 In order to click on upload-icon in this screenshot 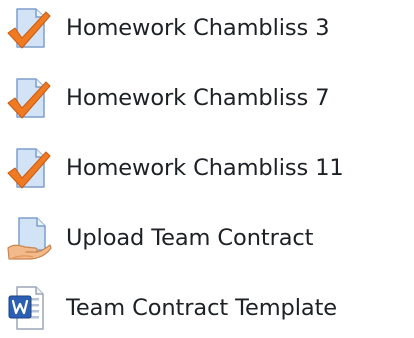, I will do `click(29, 238)`.